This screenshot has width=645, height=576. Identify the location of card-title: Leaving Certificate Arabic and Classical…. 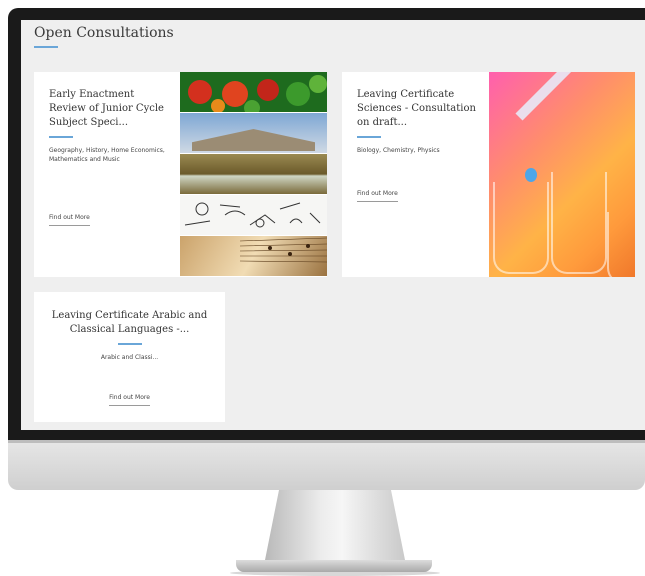
(129, 323).